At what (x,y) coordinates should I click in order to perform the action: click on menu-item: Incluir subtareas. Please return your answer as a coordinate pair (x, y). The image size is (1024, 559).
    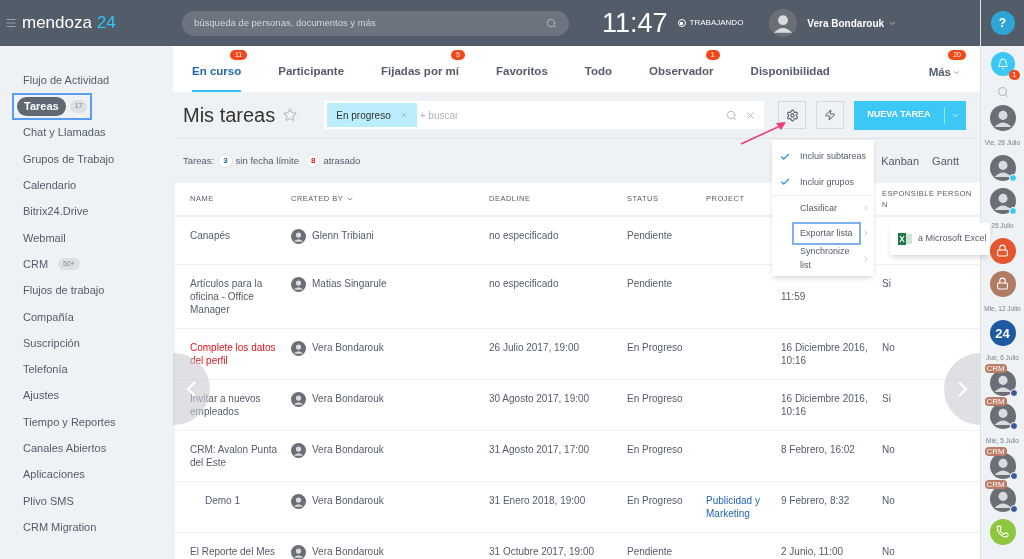
    Looking at the image, I should click on (825, 157).